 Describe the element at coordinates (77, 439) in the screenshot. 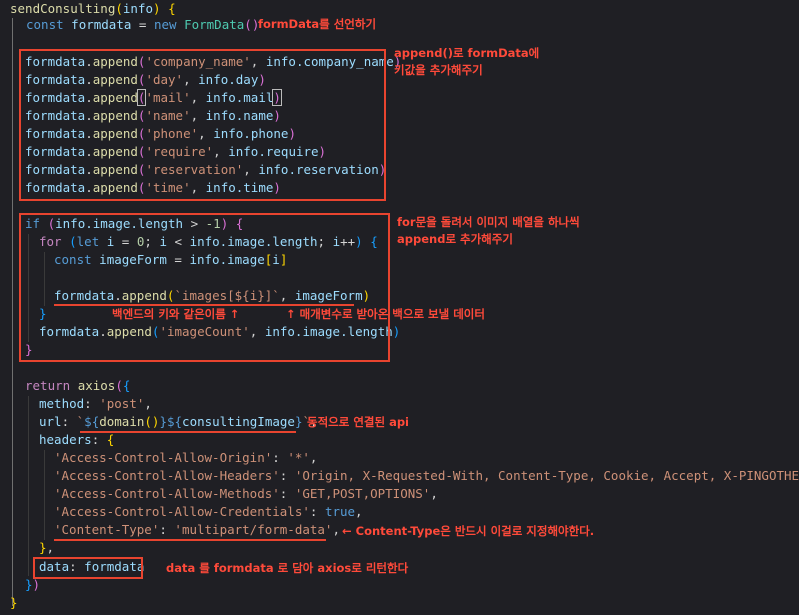

I see `code-line-headers: headers: {` at that location.